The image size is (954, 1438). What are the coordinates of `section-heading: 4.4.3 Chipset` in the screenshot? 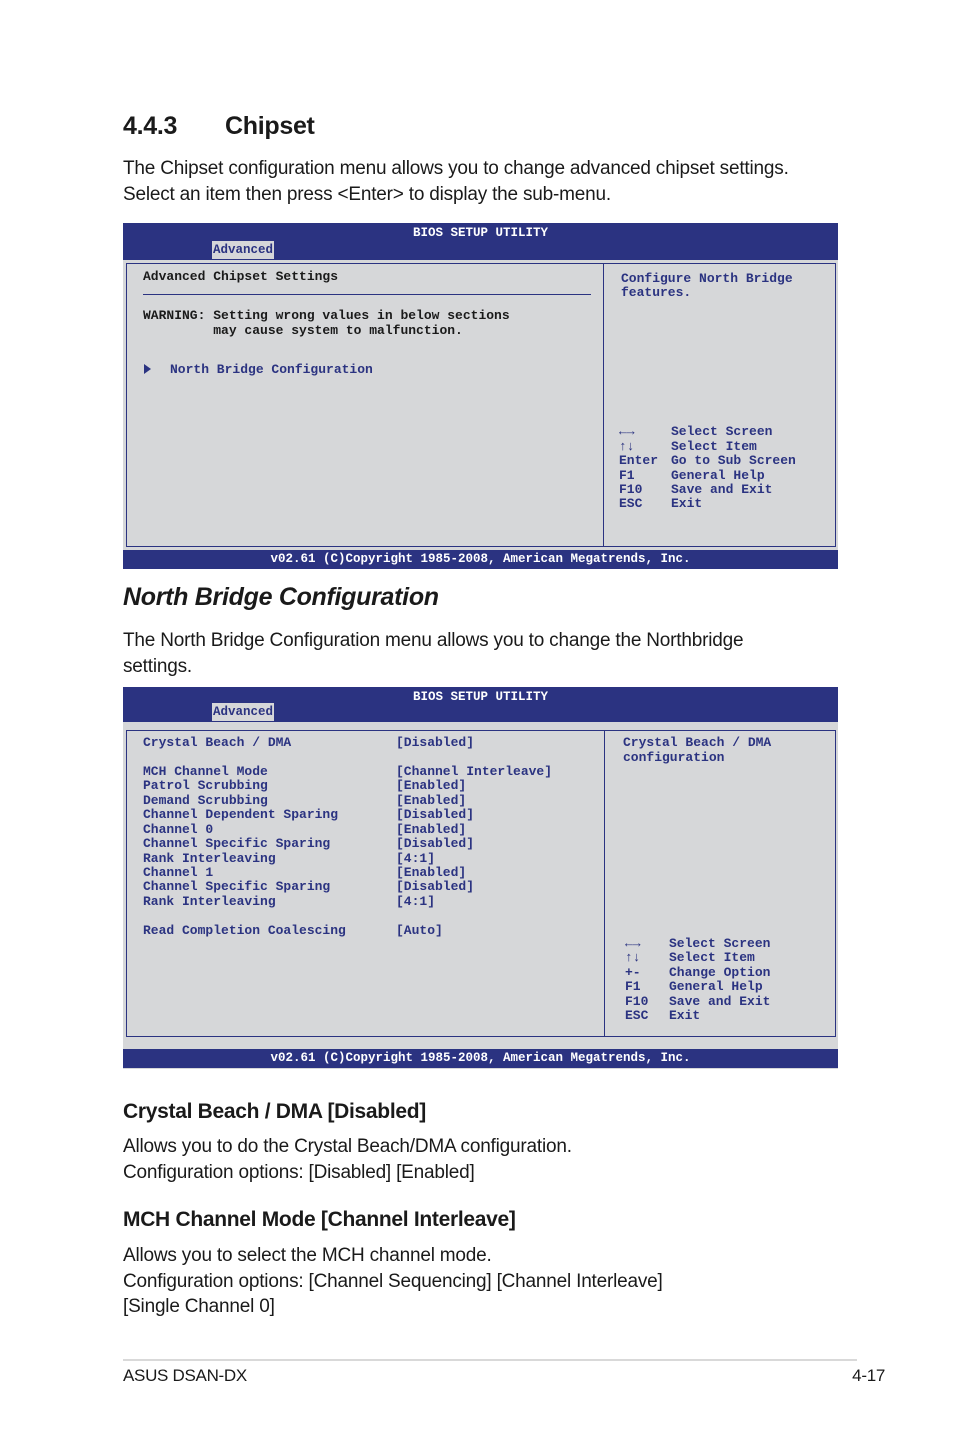 It's located at (219, 126).